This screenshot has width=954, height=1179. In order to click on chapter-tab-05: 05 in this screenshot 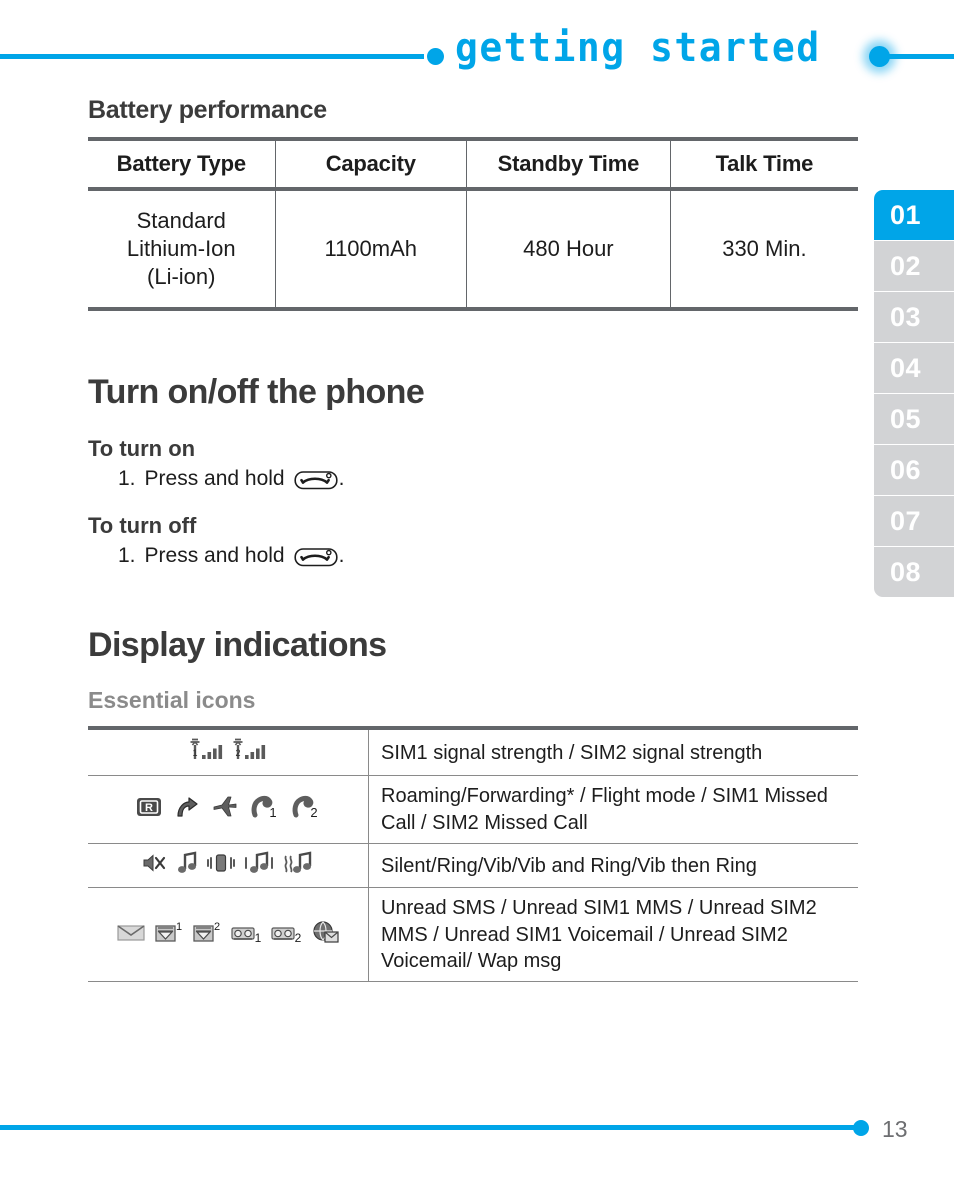, I will do `click(914, 419)`.